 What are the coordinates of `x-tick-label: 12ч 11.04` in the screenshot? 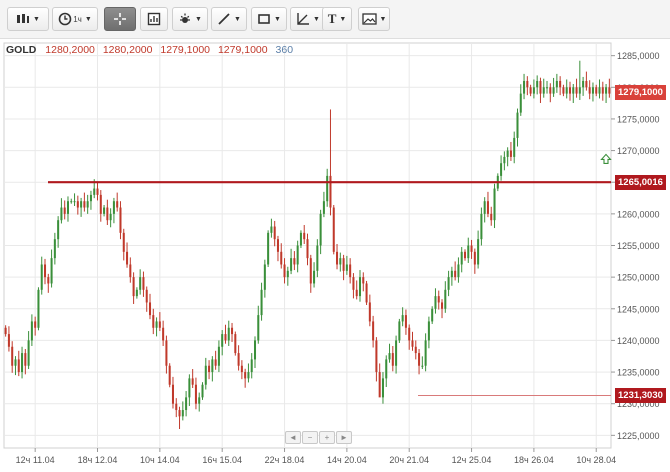 It's located at (35, 460).